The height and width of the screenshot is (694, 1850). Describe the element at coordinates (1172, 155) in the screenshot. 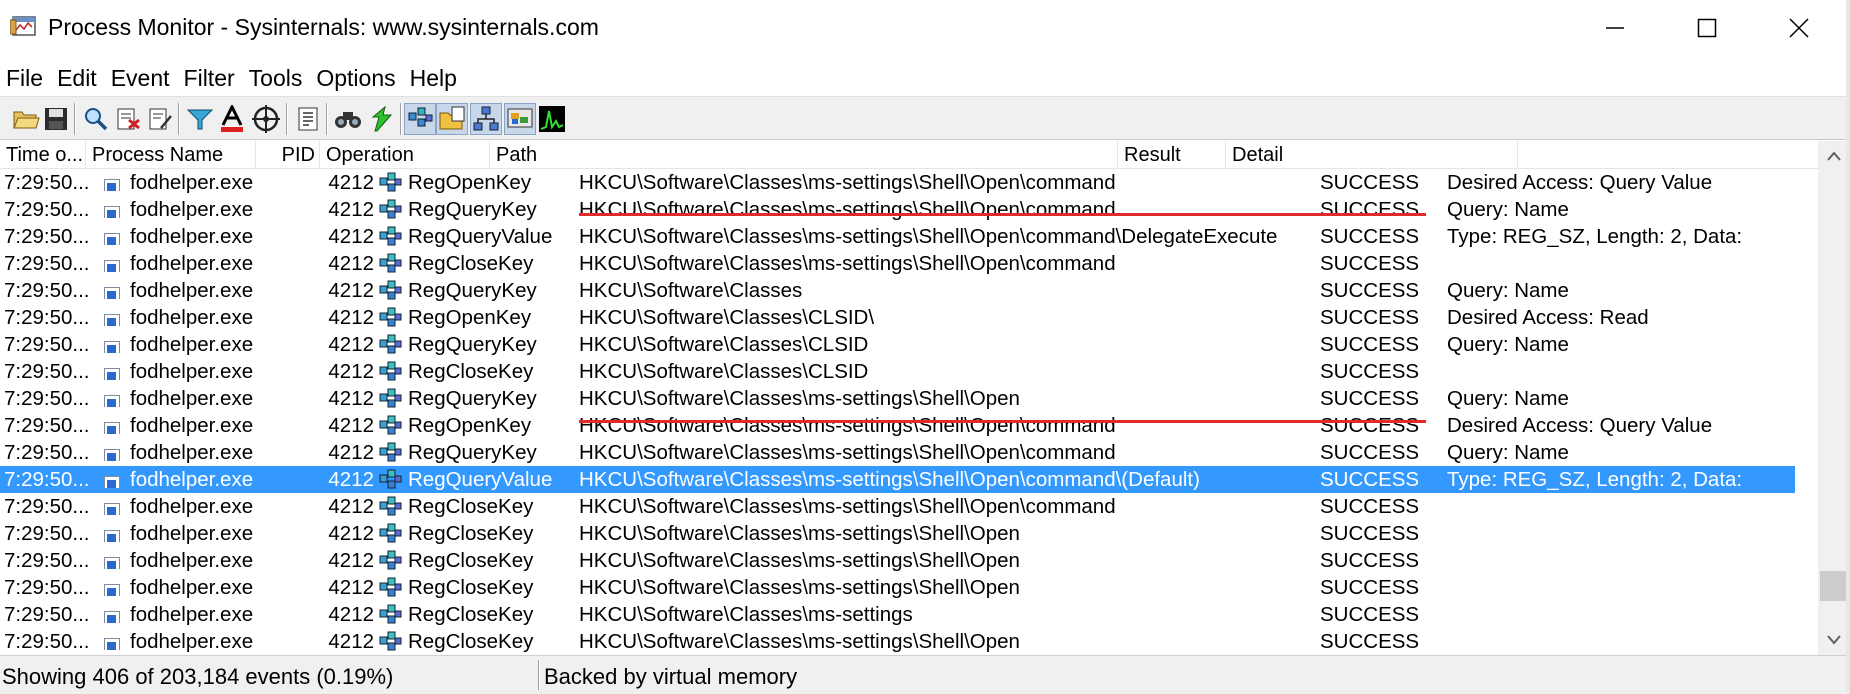

I see `column-header-result: Result` at that location.